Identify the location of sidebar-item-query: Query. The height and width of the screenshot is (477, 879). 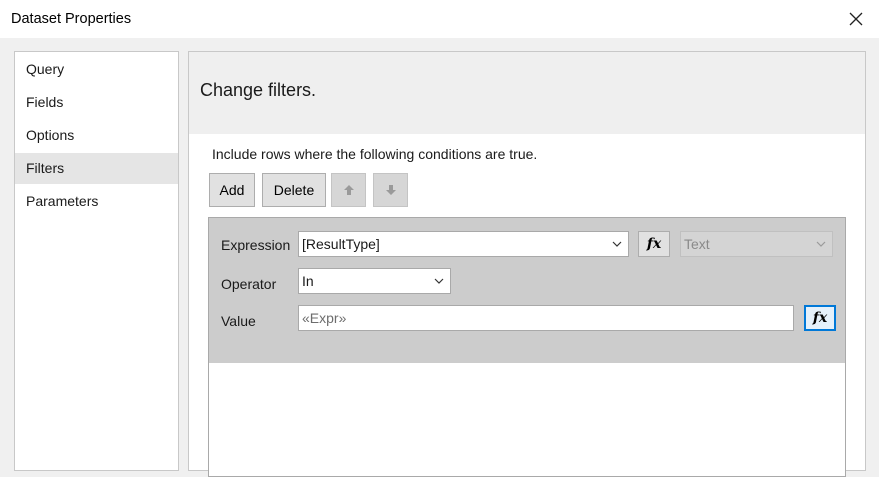
(96, 69).